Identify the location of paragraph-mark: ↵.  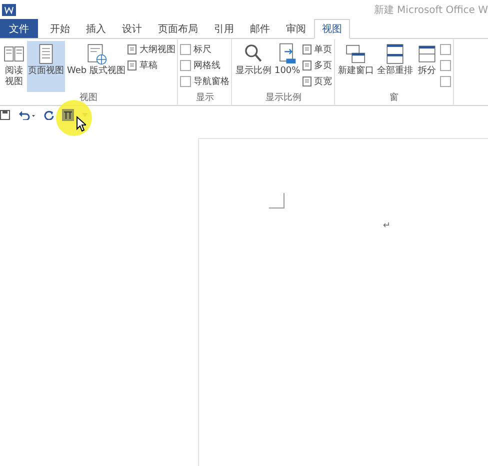
(387, 226).